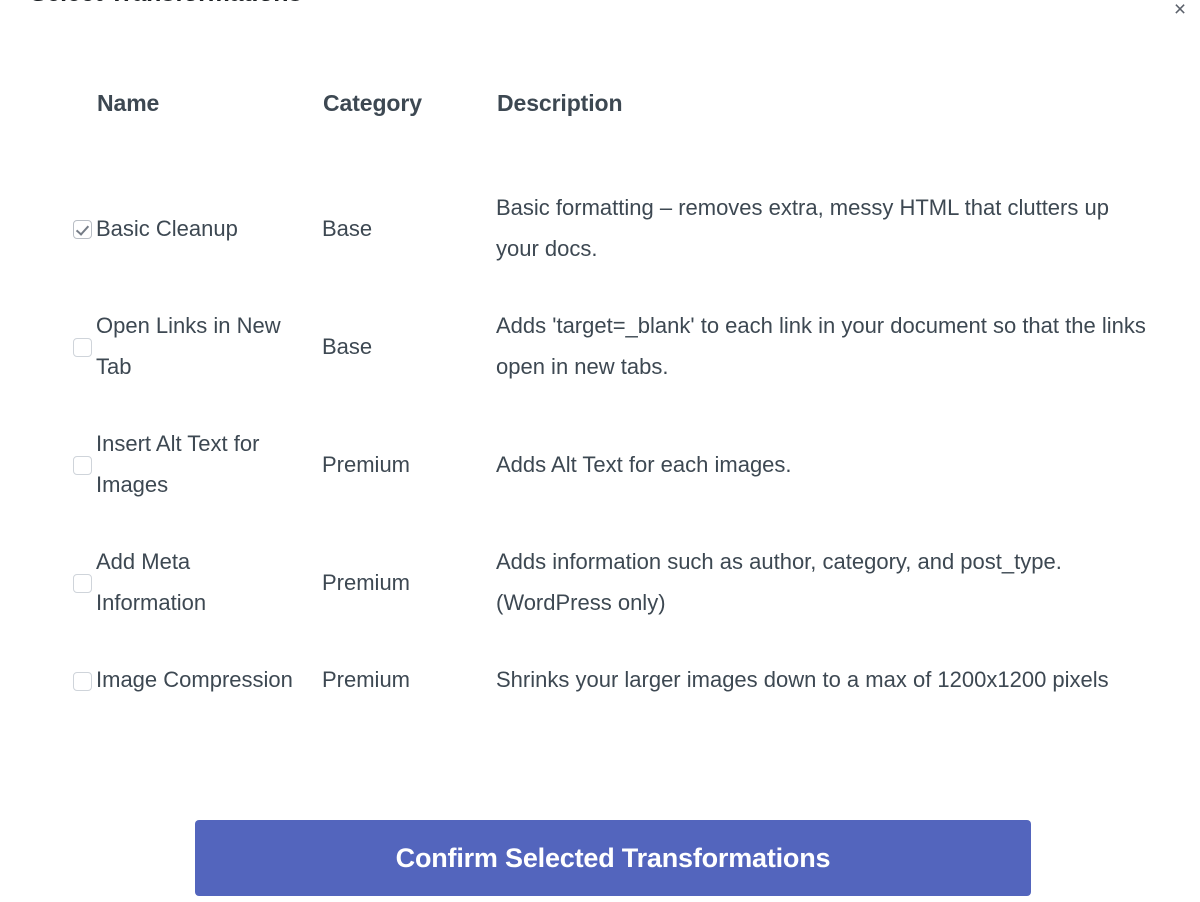 The width and height of the screenshot is (1200, 902). What do you see at coordinates (60, 129) in the screenshot?
I see `column-header-select` at bounding box center [60, 129].